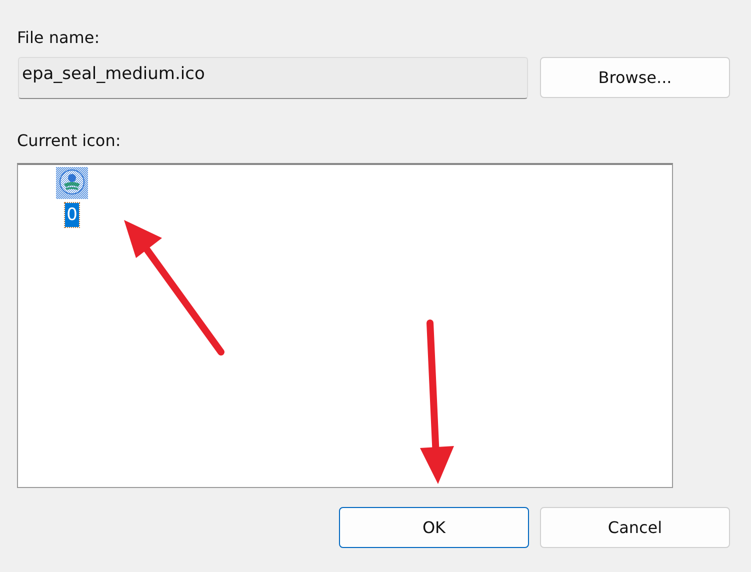 Image resolution: width=751 pixels, height=572 pixels. I want to click on icon-index-label: 0, so click(72, 215).